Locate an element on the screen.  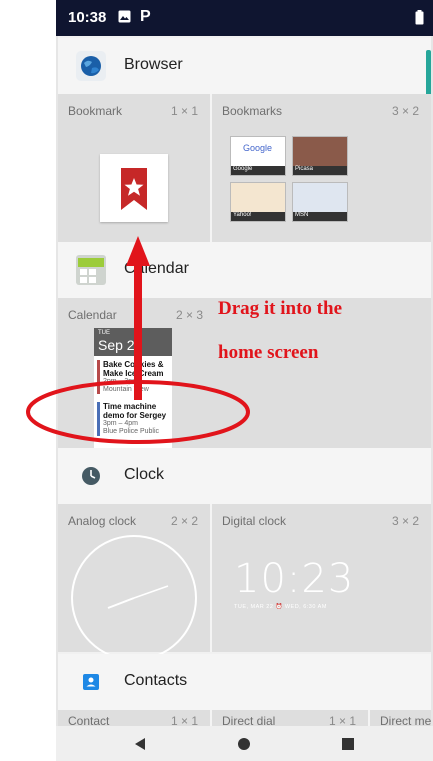
annotation-line-2: home screen is located at coordinates (268, 352).